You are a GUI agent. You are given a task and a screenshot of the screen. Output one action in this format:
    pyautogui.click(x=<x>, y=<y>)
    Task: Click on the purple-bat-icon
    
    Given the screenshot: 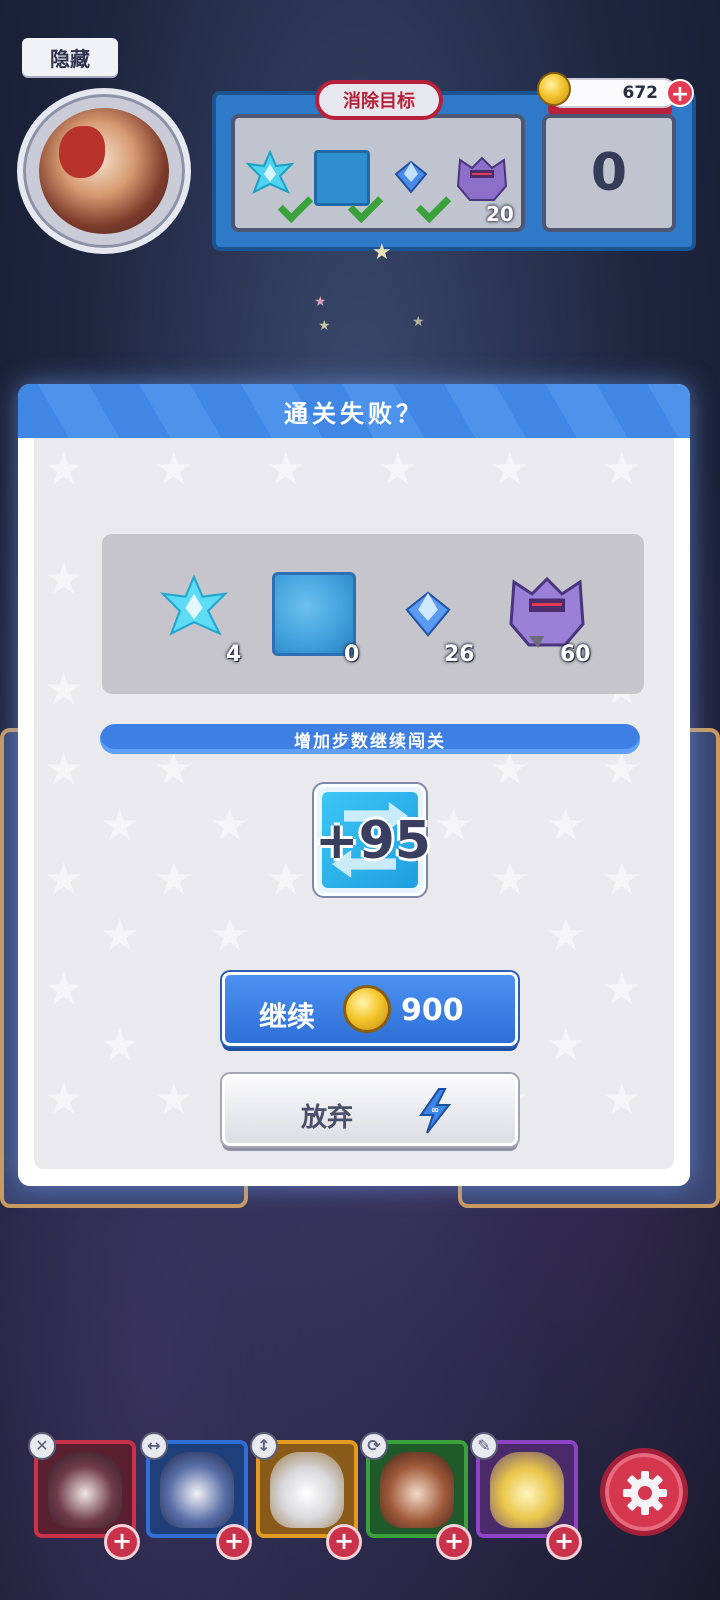 What is the action you would take?
    pyautogui.click(x=482, y=178)
    